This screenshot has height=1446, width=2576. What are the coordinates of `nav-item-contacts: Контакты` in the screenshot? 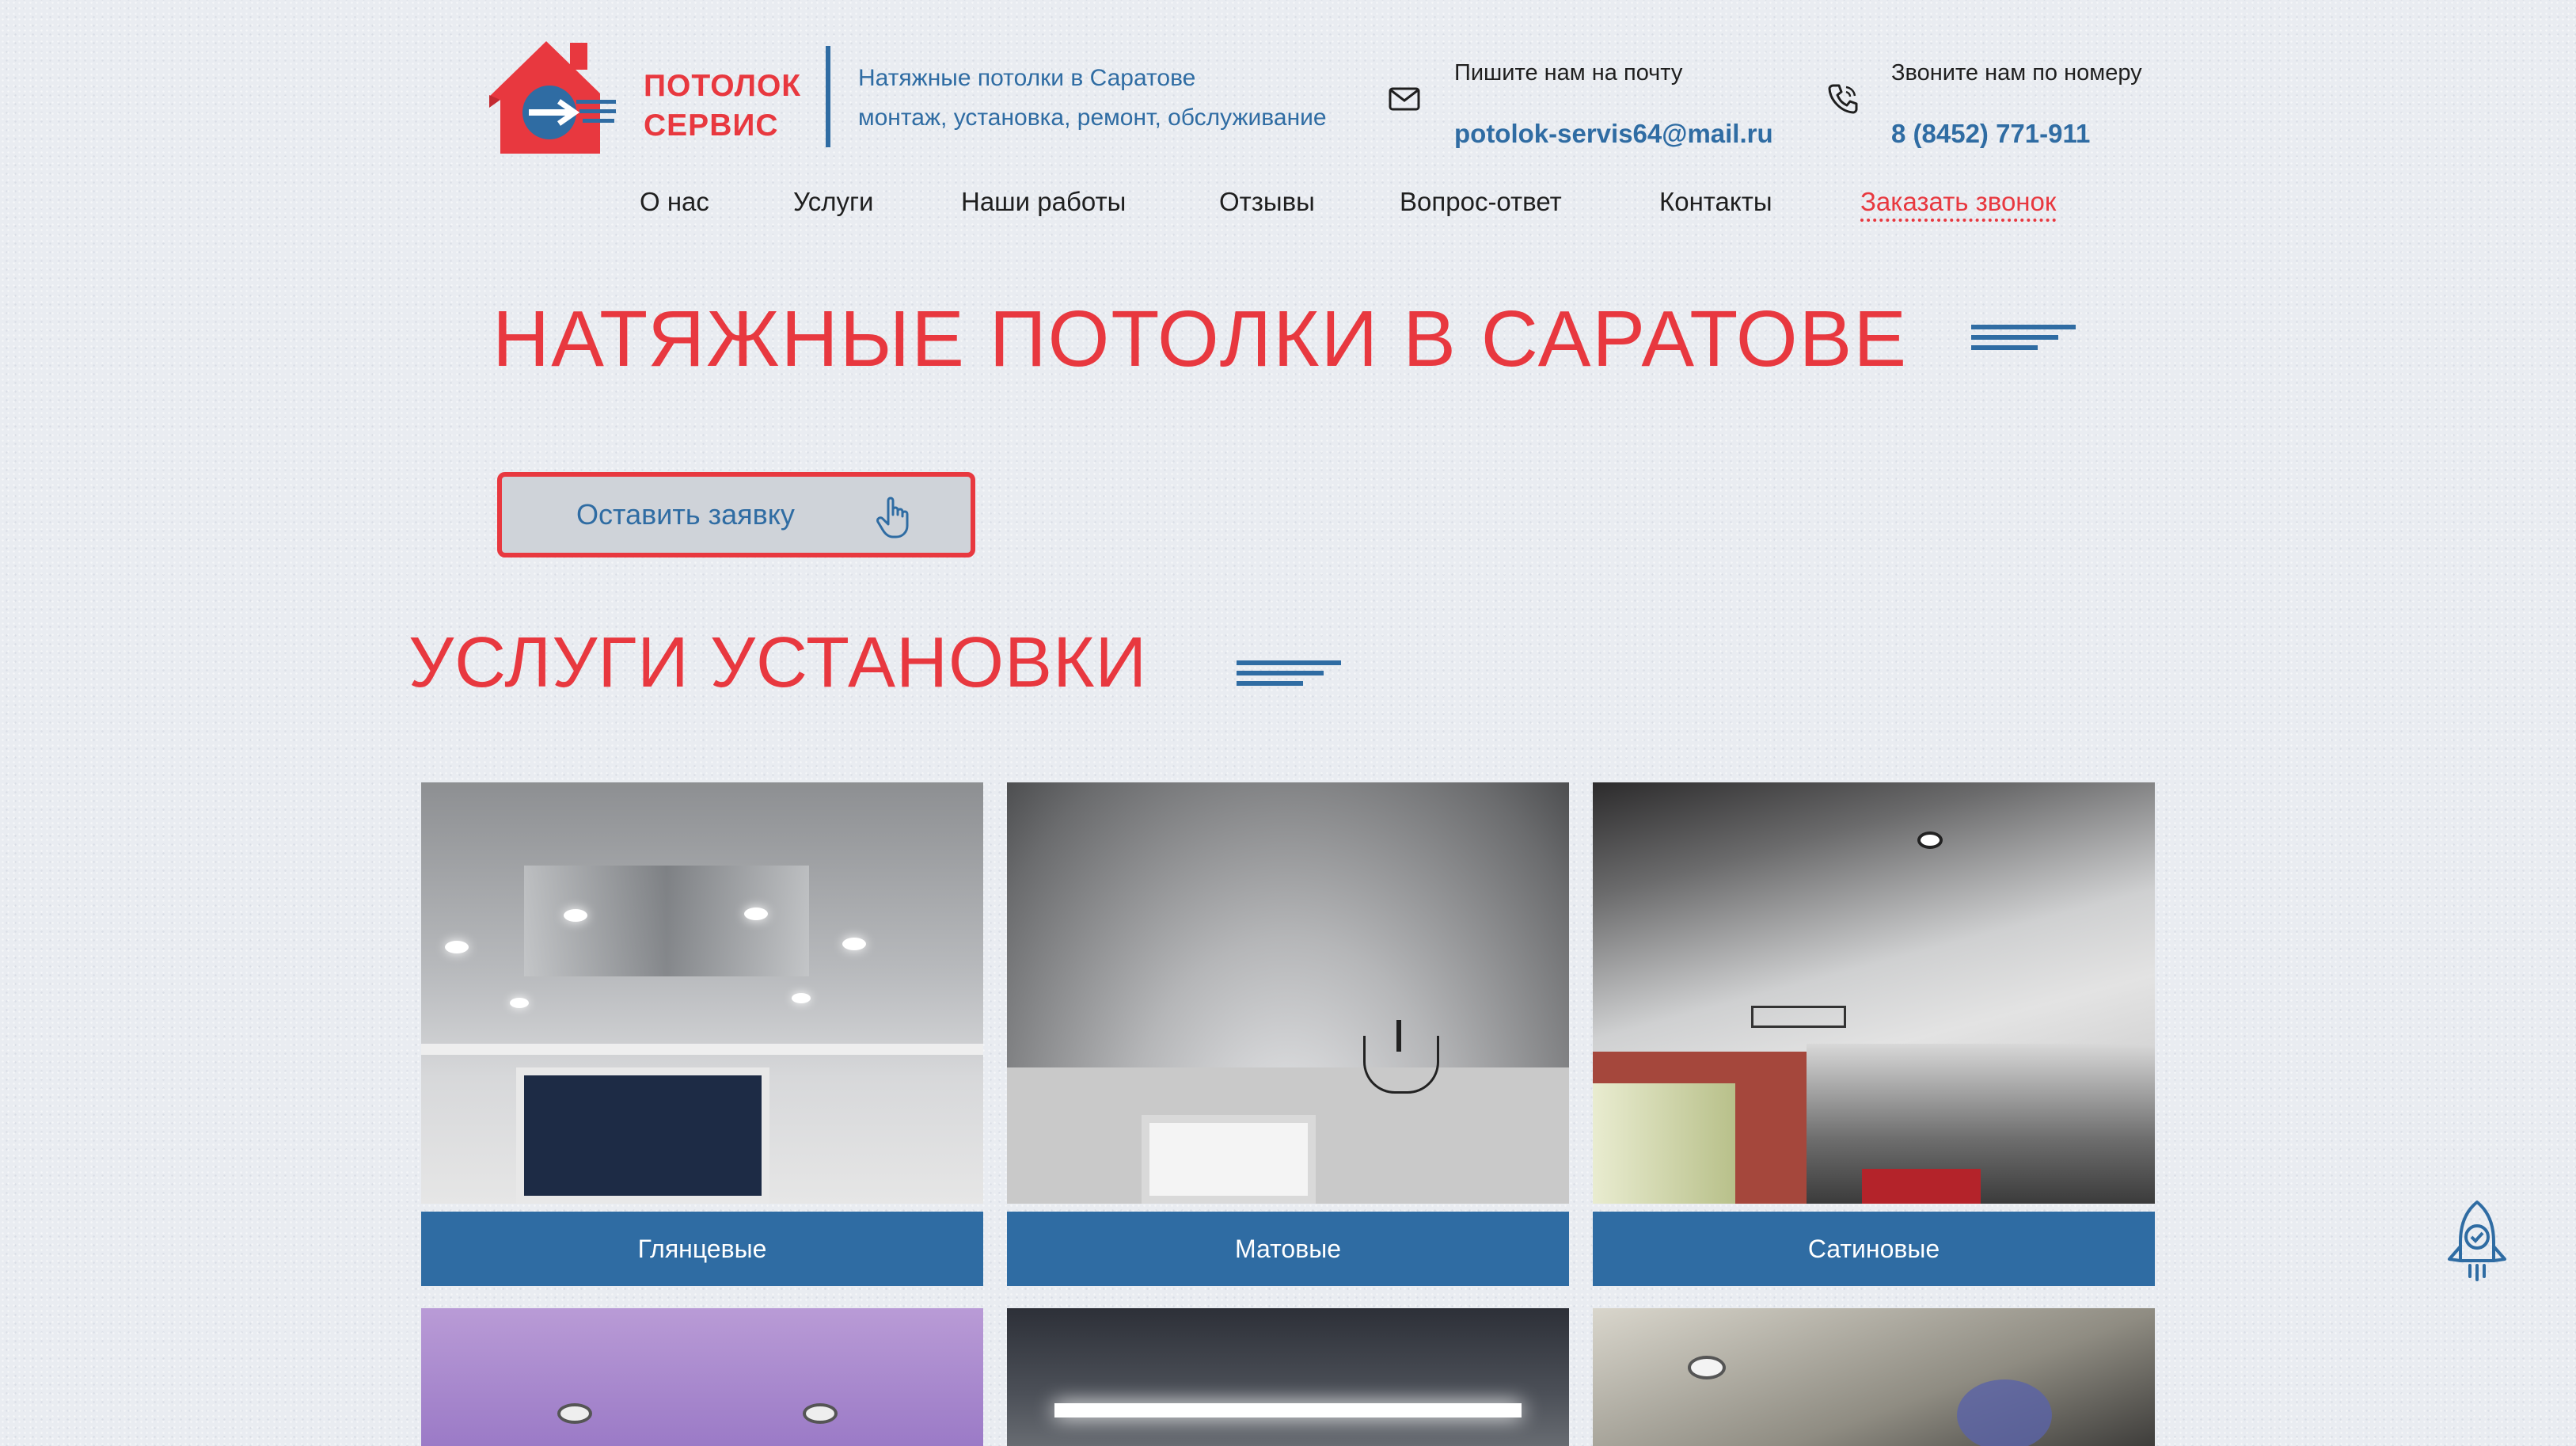 It's located at (1716, 202).